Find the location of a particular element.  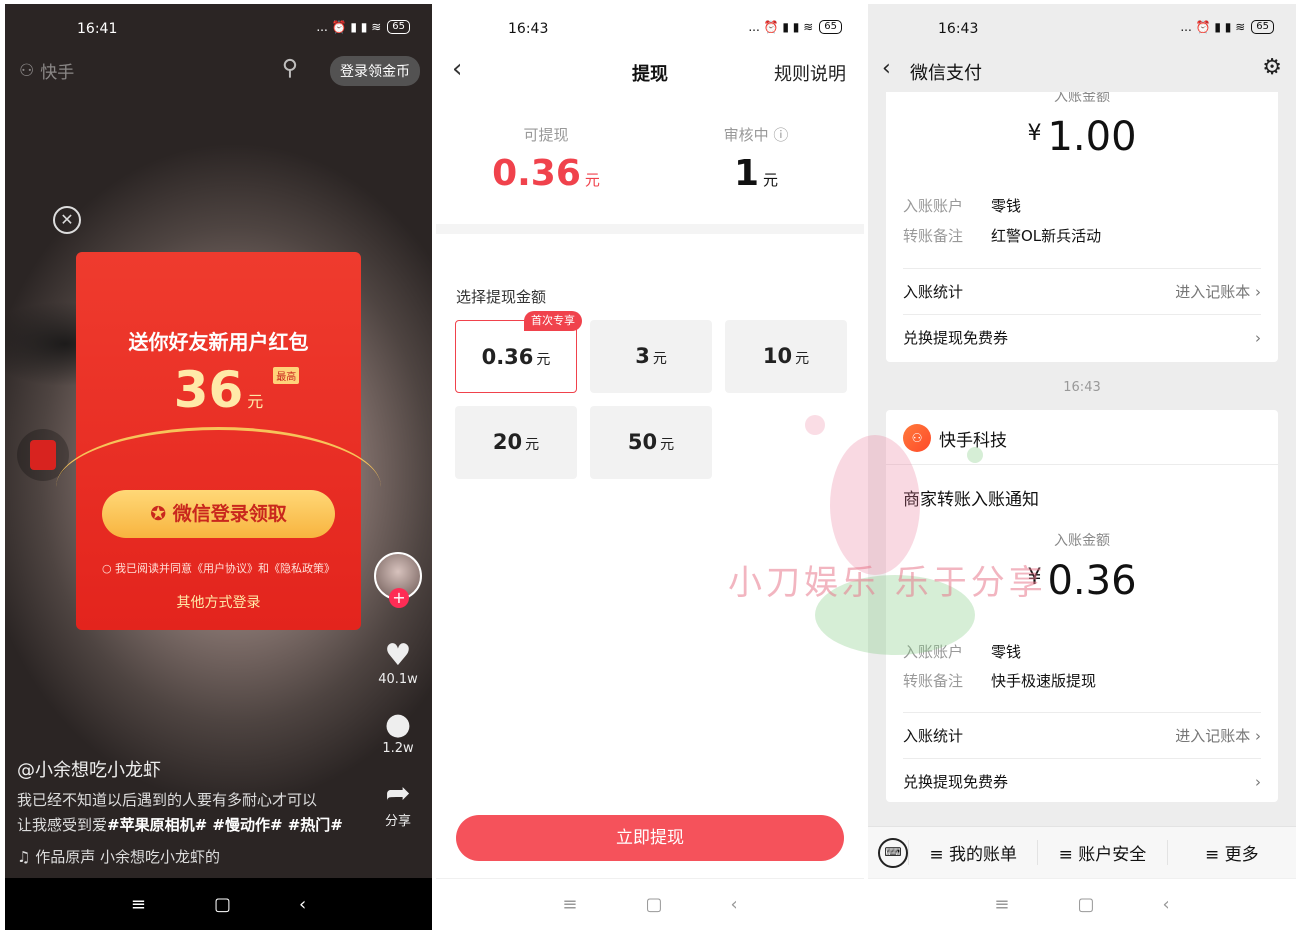

wechat-icon: ✪ is located at coordinates (161, 514).